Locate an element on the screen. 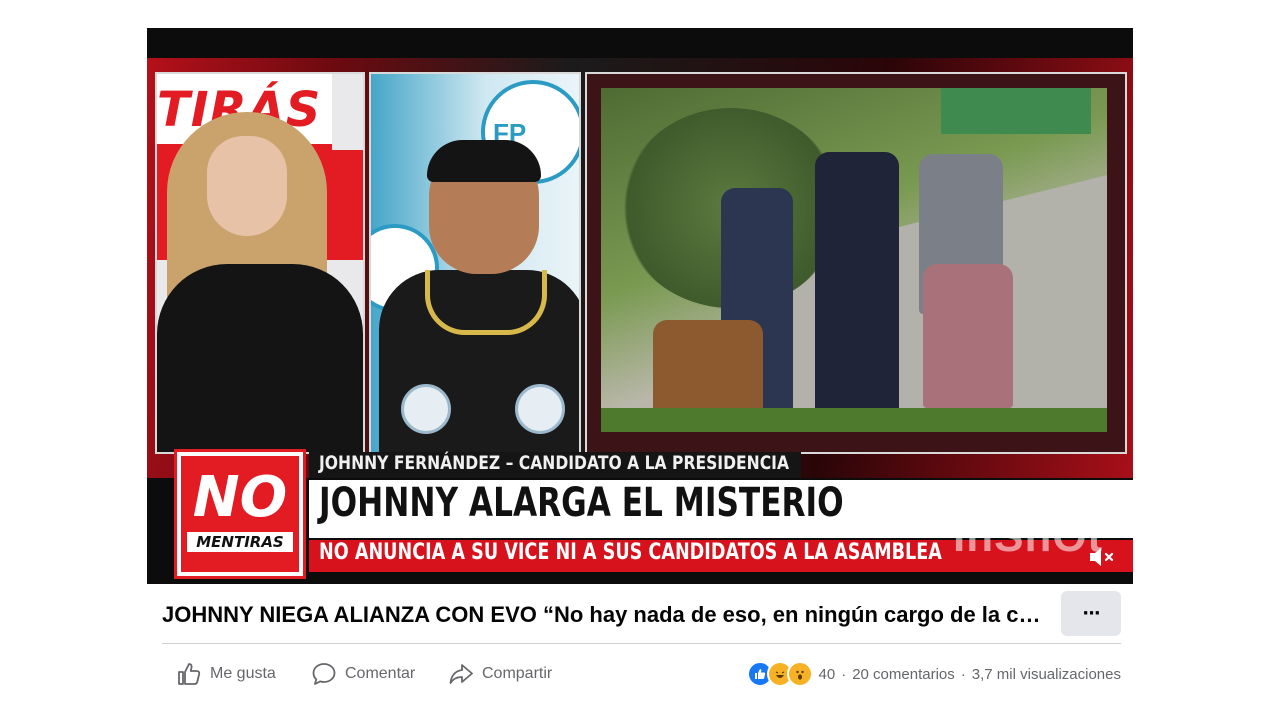 Image resolution: width=1280 pixels, height=720 pixels. channel-logo: NO MENTIRAS is located at coordinates (240, 514).